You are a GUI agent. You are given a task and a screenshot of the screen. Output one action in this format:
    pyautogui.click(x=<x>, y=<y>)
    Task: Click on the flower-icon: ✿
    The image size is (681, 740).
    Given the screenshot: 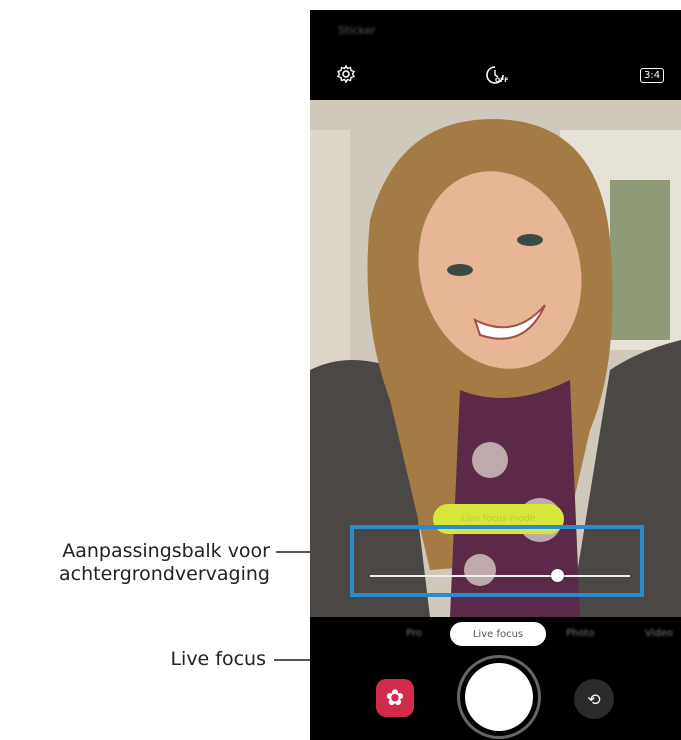 What is the action you would take?
    pyautogui.click(x=395, y=698)
    